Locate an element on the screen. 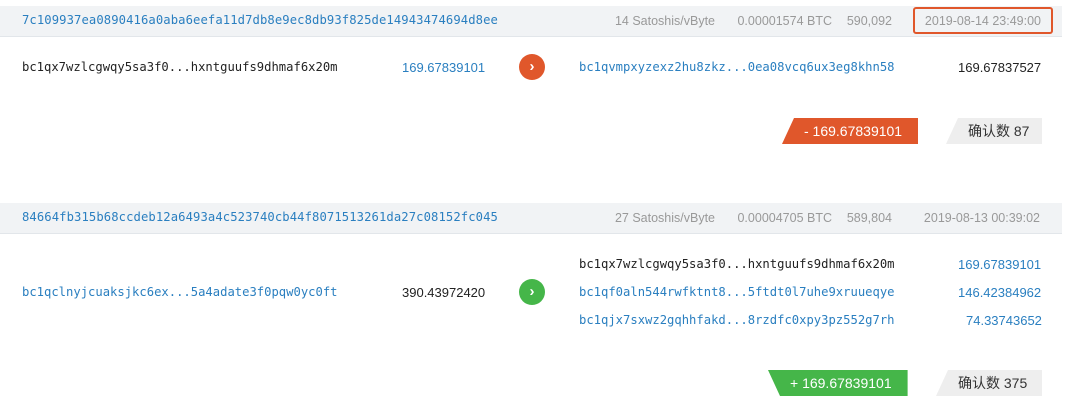 The width and height of the screenshot is (1080, 410). output-value: 146.42384962 is located at coordinates (1000, 292).